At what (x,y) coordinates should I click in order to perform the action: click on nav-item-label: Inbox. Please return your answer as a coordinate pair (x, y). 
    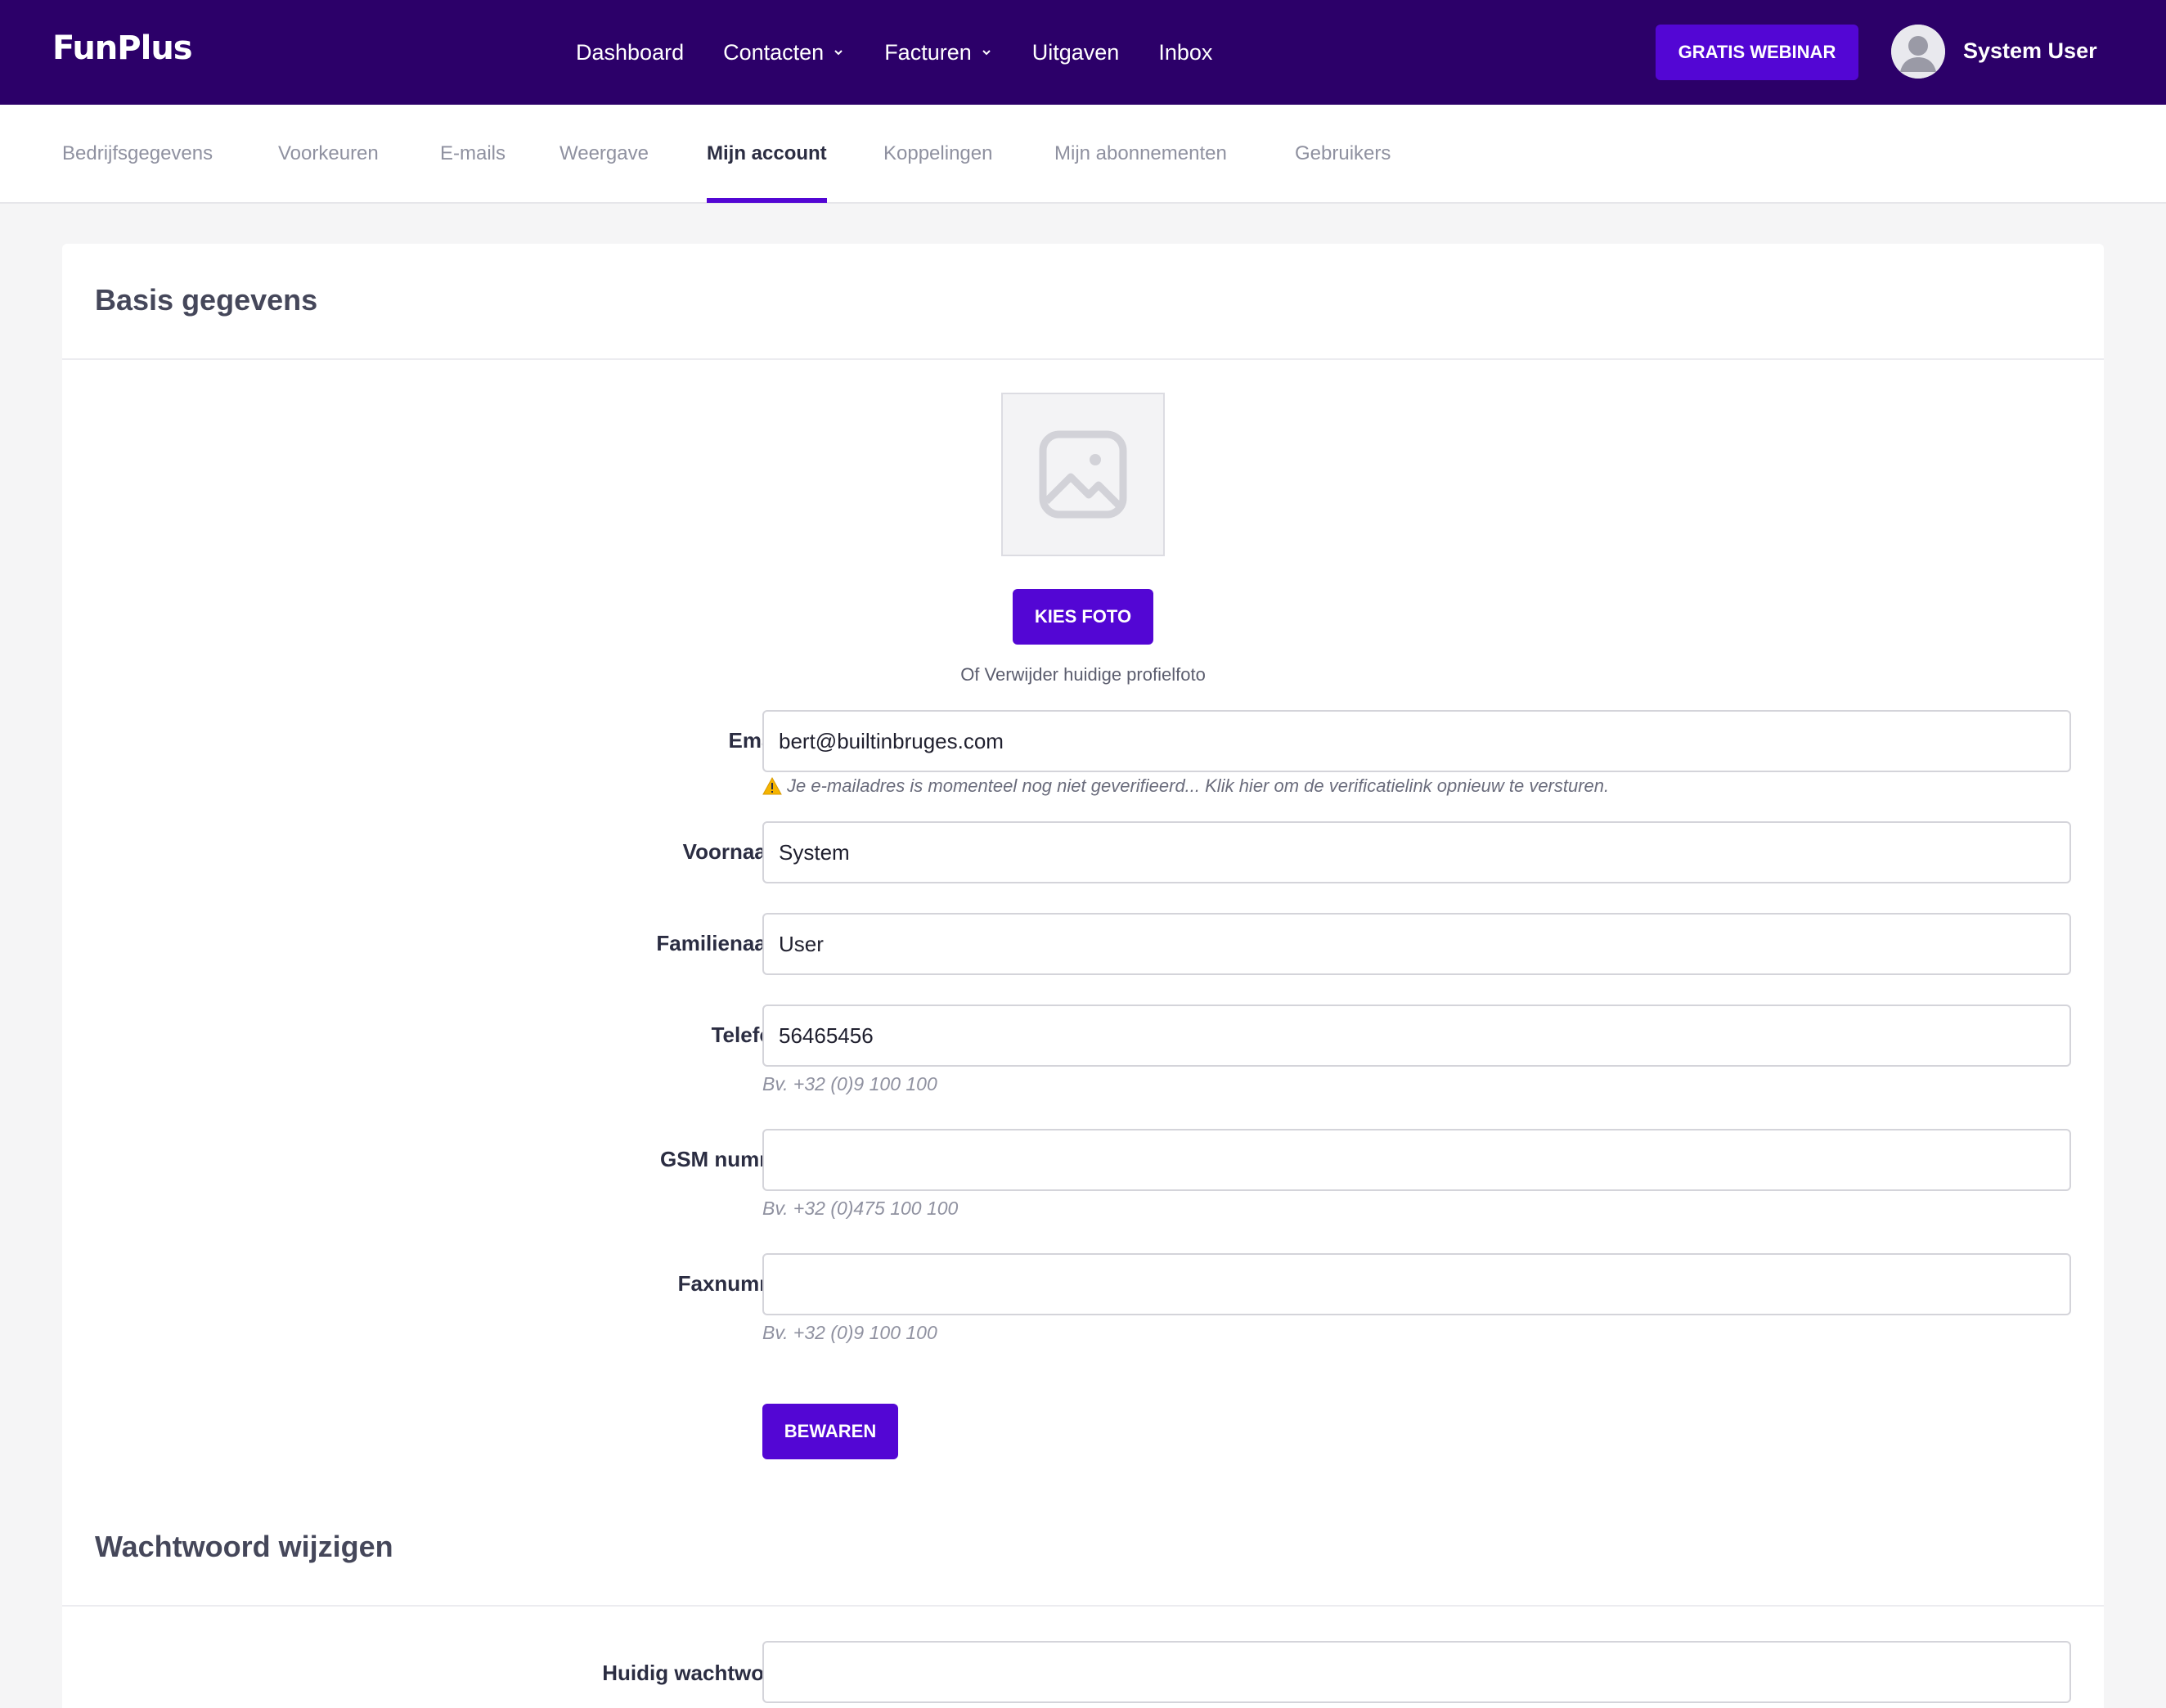
    Looking at the image, I should click on (1186, 52).